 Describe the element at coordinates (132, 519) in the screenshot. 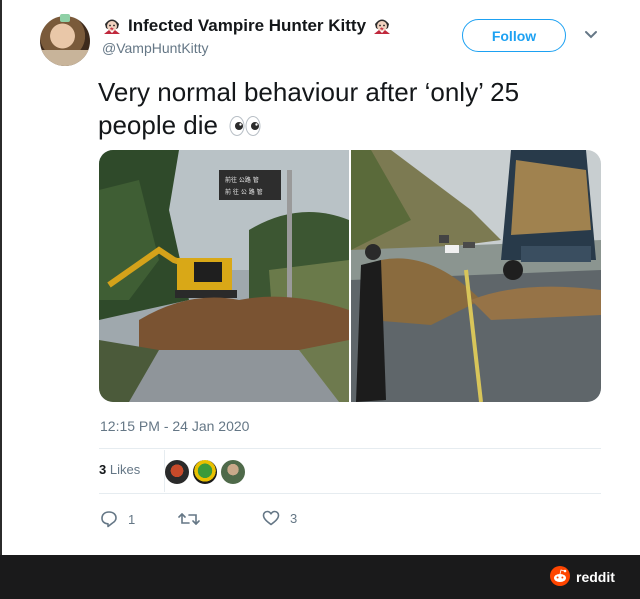

I see `reply-count: 1` at that location.